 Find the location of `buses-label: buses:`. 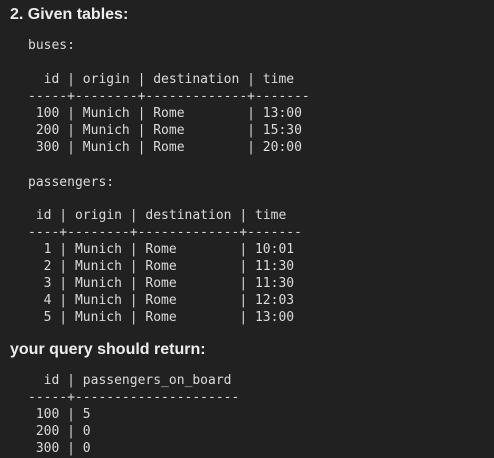

buses-label: buses: is located at coordinates (51, 45).